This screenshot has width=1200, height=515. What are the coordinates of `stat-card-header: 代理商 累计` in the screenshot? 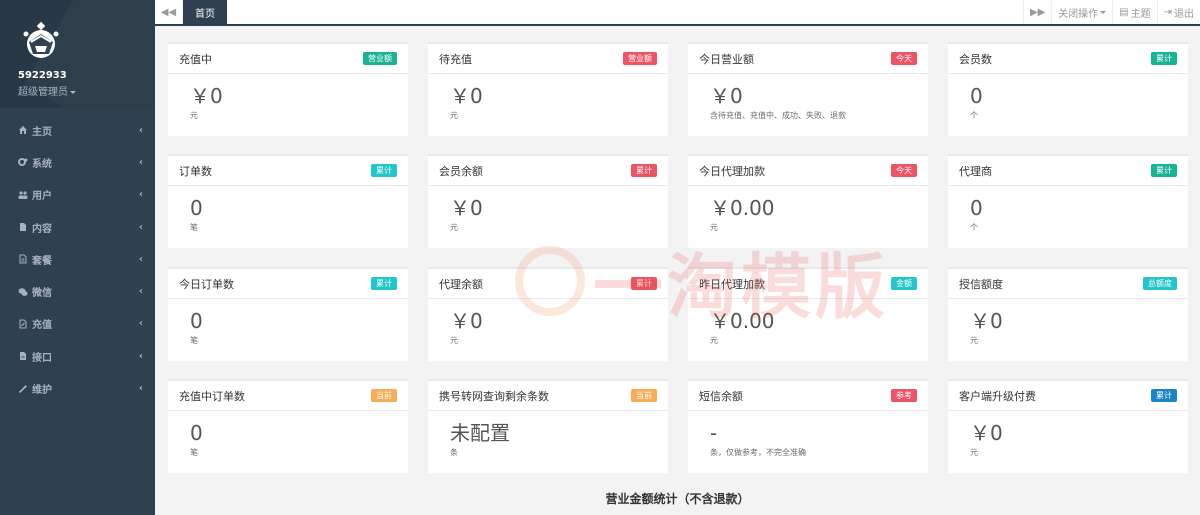 It's located at (1068, 171).